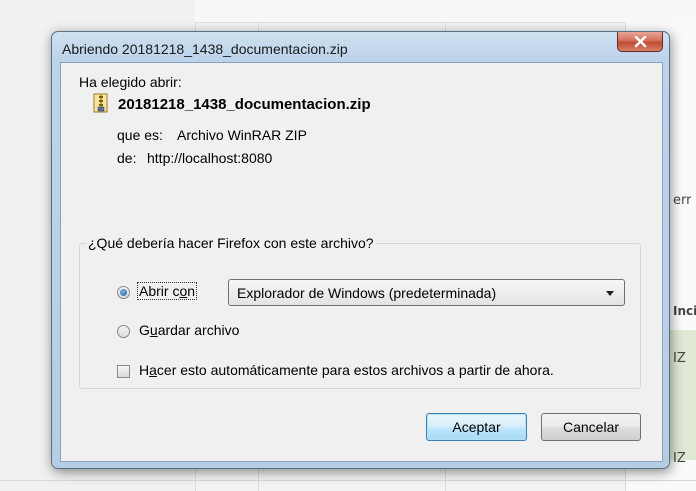 This screenshot has width=696, height=491. What do you see at coordinates (153, 330) in the screenshot?
I see `save-file-accelerator: u` at bounding box center [153, 330].